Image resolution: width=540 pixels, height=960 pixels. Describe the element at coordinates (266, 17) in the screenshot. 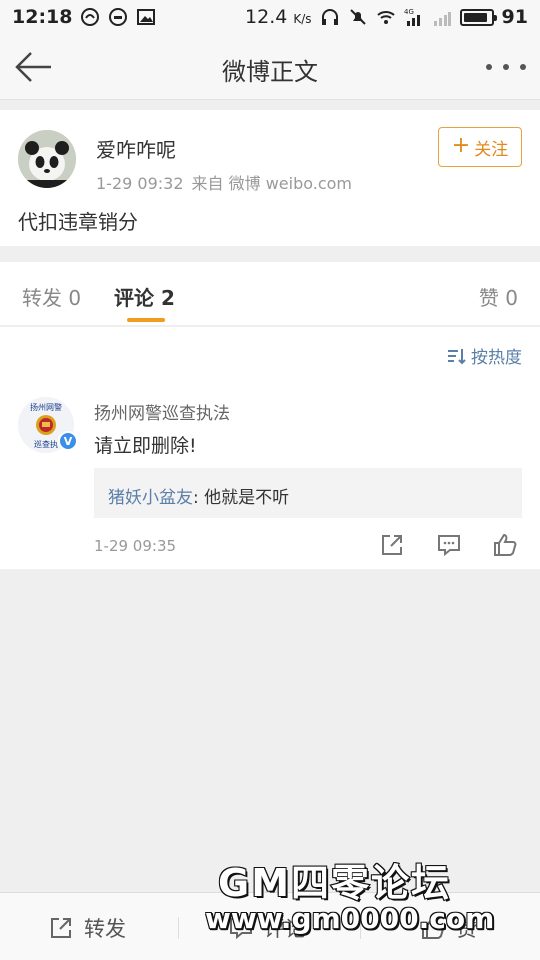

I see `network-speed-value: 12.4` at that location.